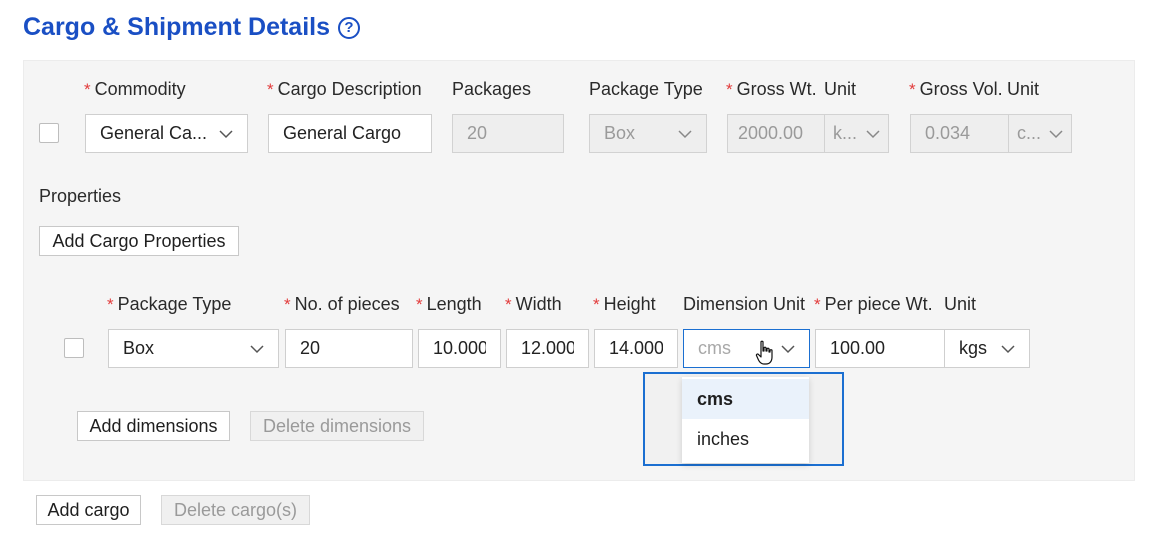 Image resolution: width=1162 pixels, height=535 pixels. I want to click on package-type-select: Box, so click(648, 133).